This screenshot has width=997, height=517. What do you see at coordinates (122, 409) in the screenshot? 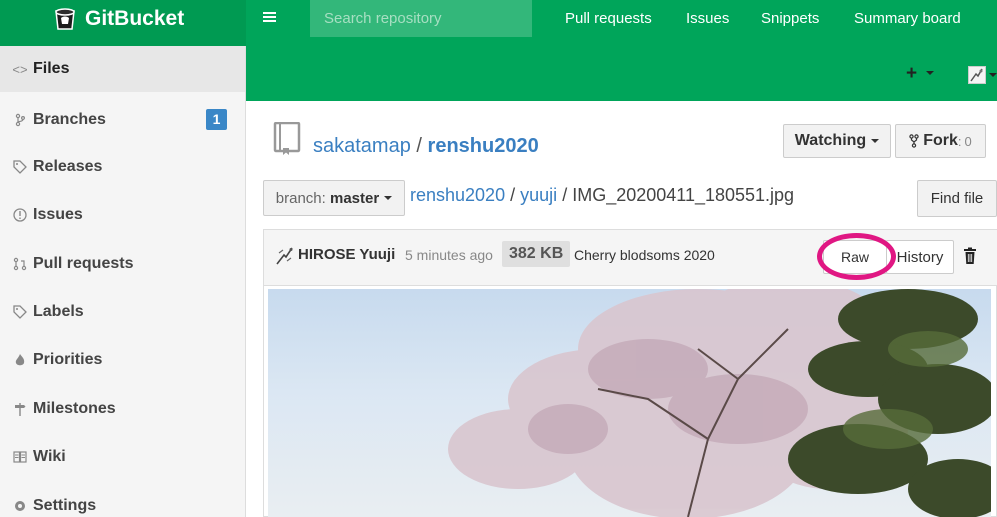
I see `sidebar-item-milestones: Milestones` at bounding box center [122, 409].